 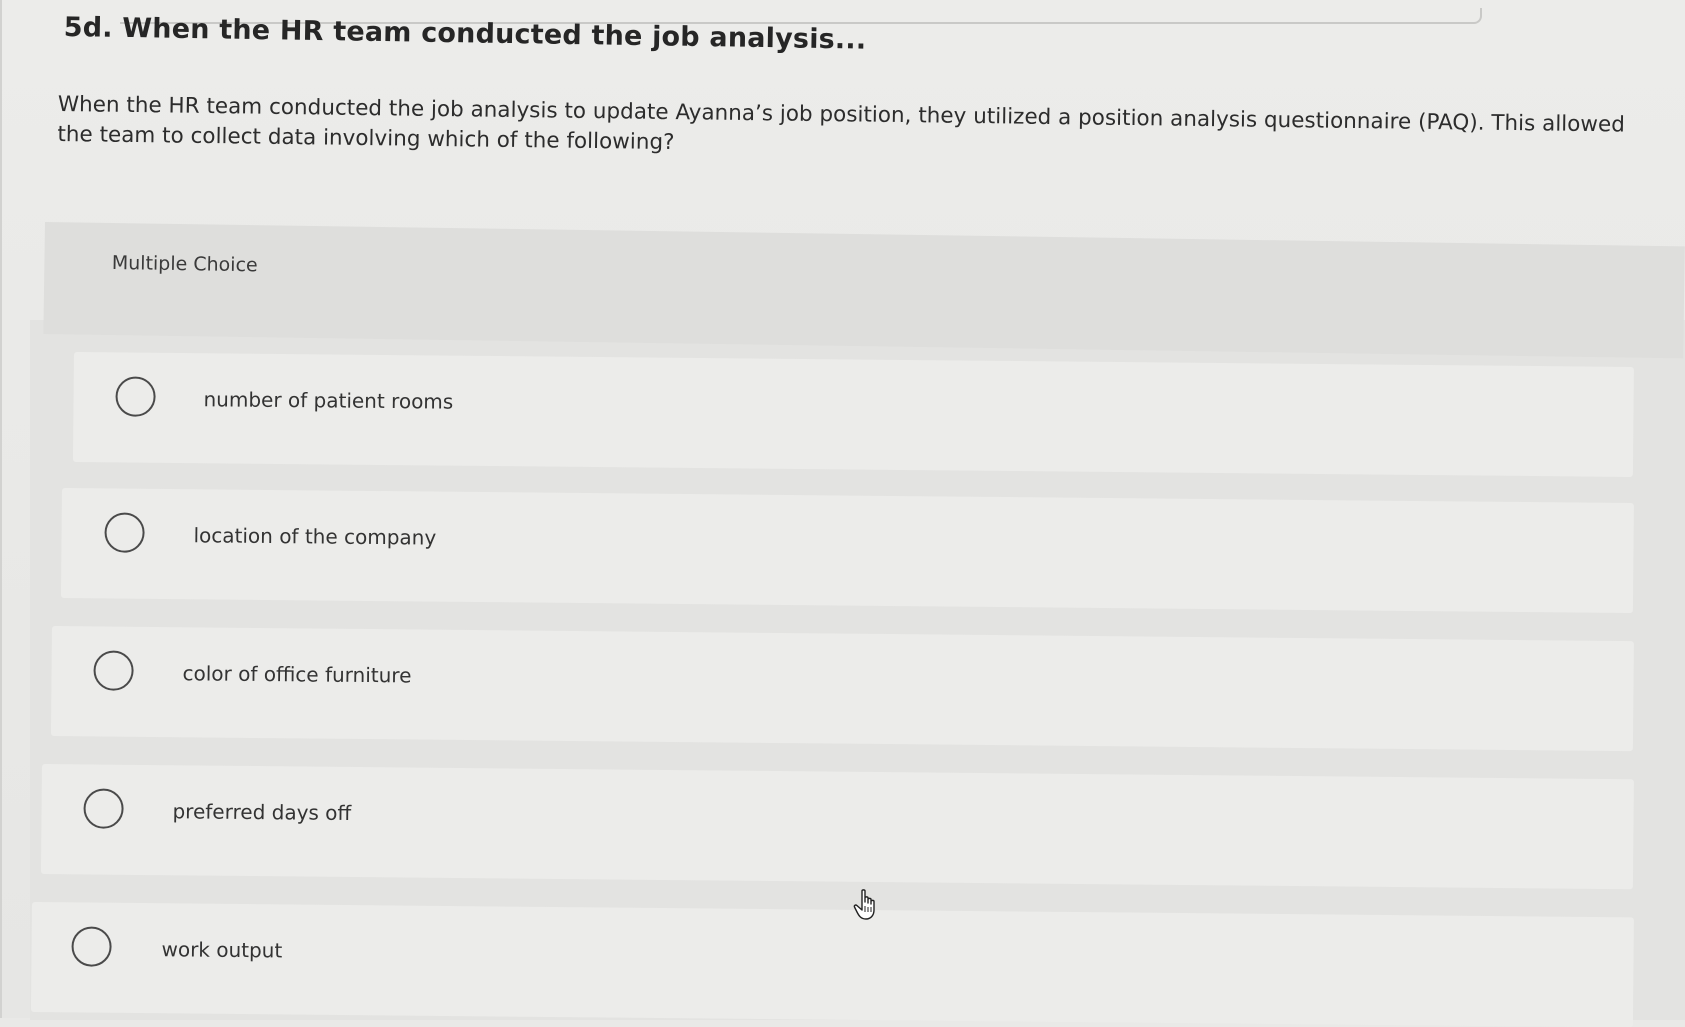 What do you see at coordinates (847, 551) in the screenshot?
I see `option-location-of-the-company: location of the company` at bounding box center [847, 551].